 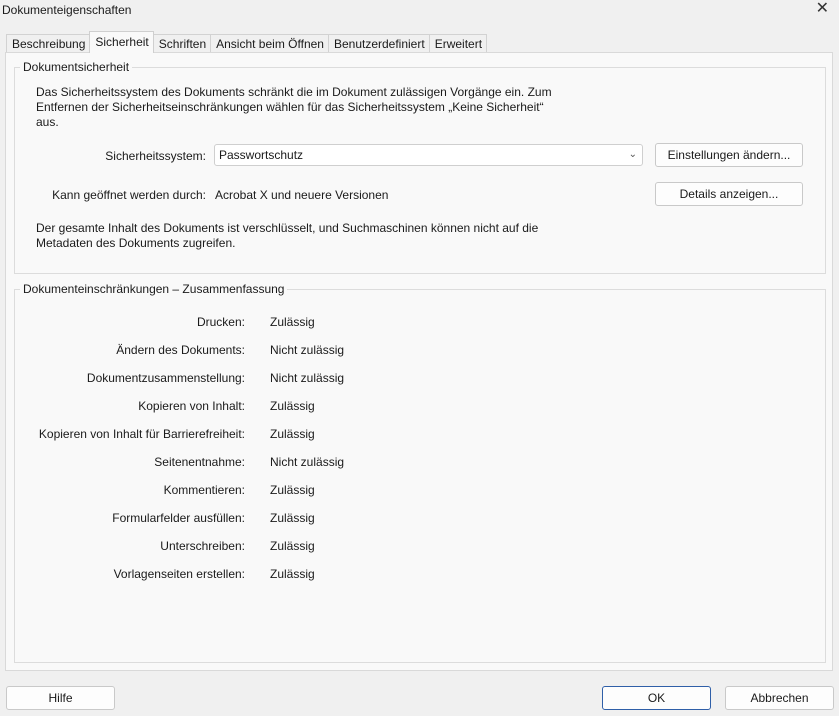 What do you see at coordinates (307, 378) in the screenshot?
I see `restriction-value-zusammenstellung: Nicht zulässig` at bounding box center [307, 378].